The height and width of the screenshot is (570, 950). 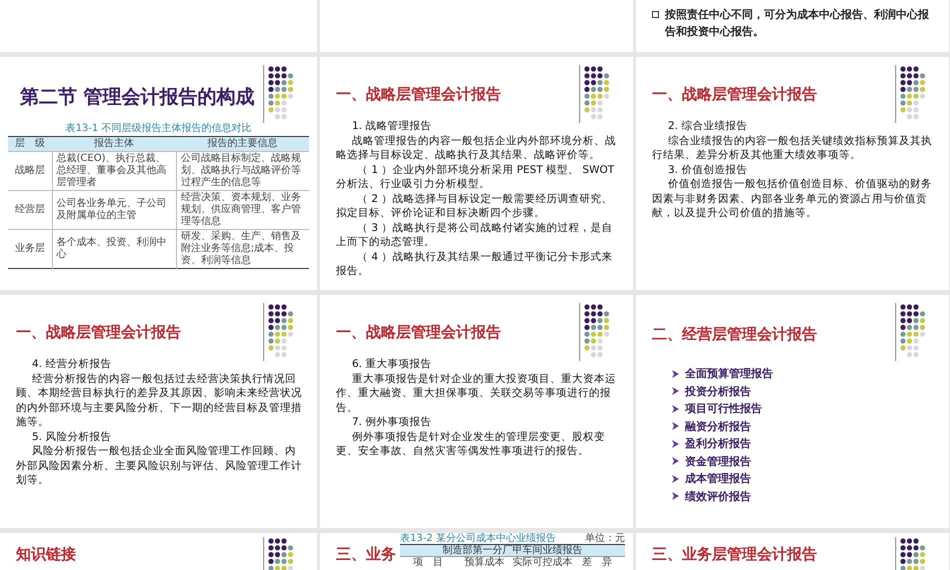 I want to click on paragraph: 例外事项报告是针对企业发生的管理层变更、股权变更、安全事故、自然灾害等偶发性事项进行的报告。, so click(x=471, y=444).